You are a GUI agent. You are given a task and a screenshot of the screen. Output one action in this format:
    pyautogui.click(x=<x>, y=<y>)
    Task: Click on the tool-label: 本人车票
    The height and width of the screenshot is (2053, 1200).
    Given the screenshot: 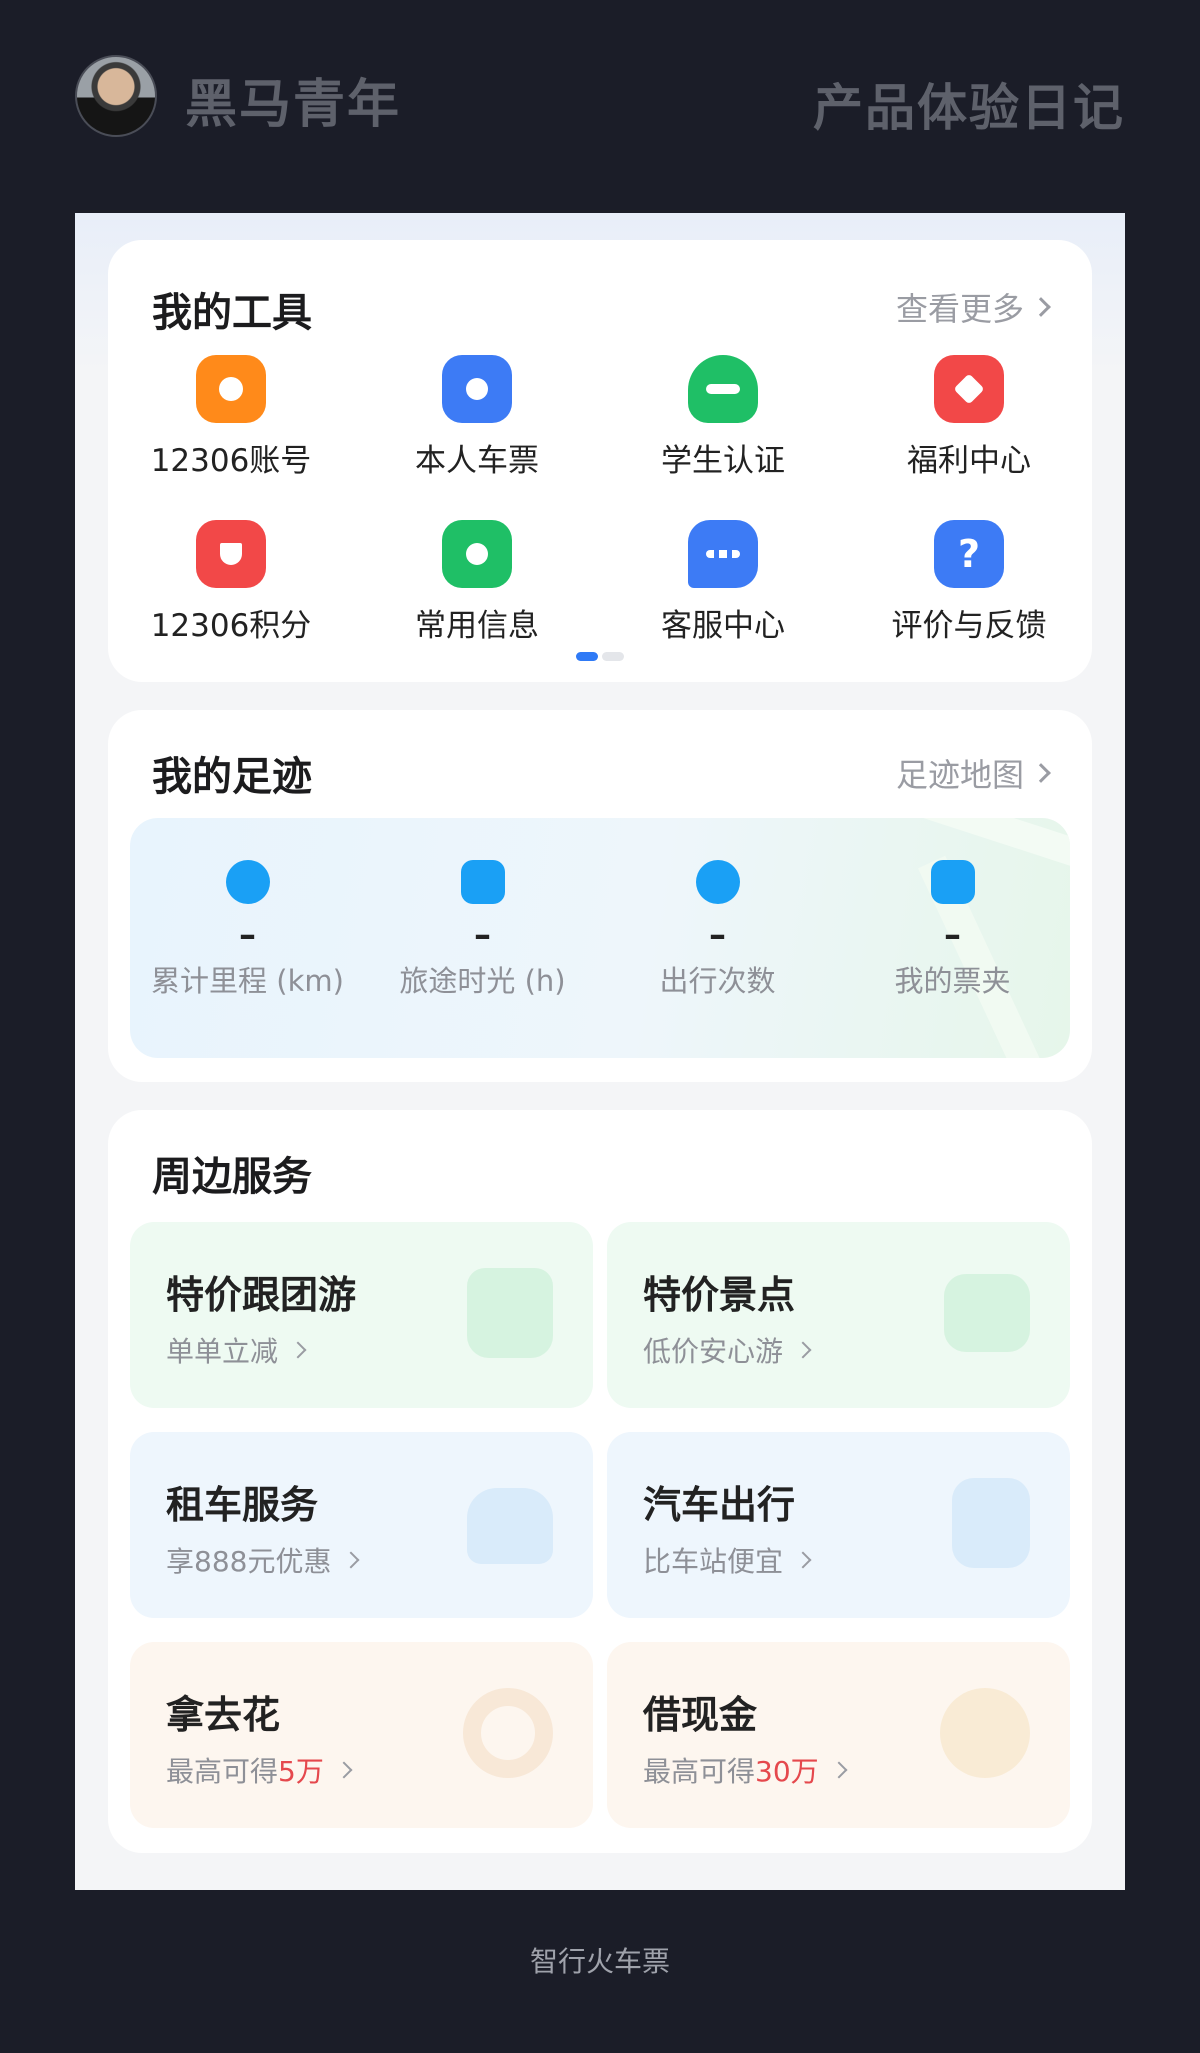 What is the action you would take?
    pyautogui.click(x=477, y=461)
    